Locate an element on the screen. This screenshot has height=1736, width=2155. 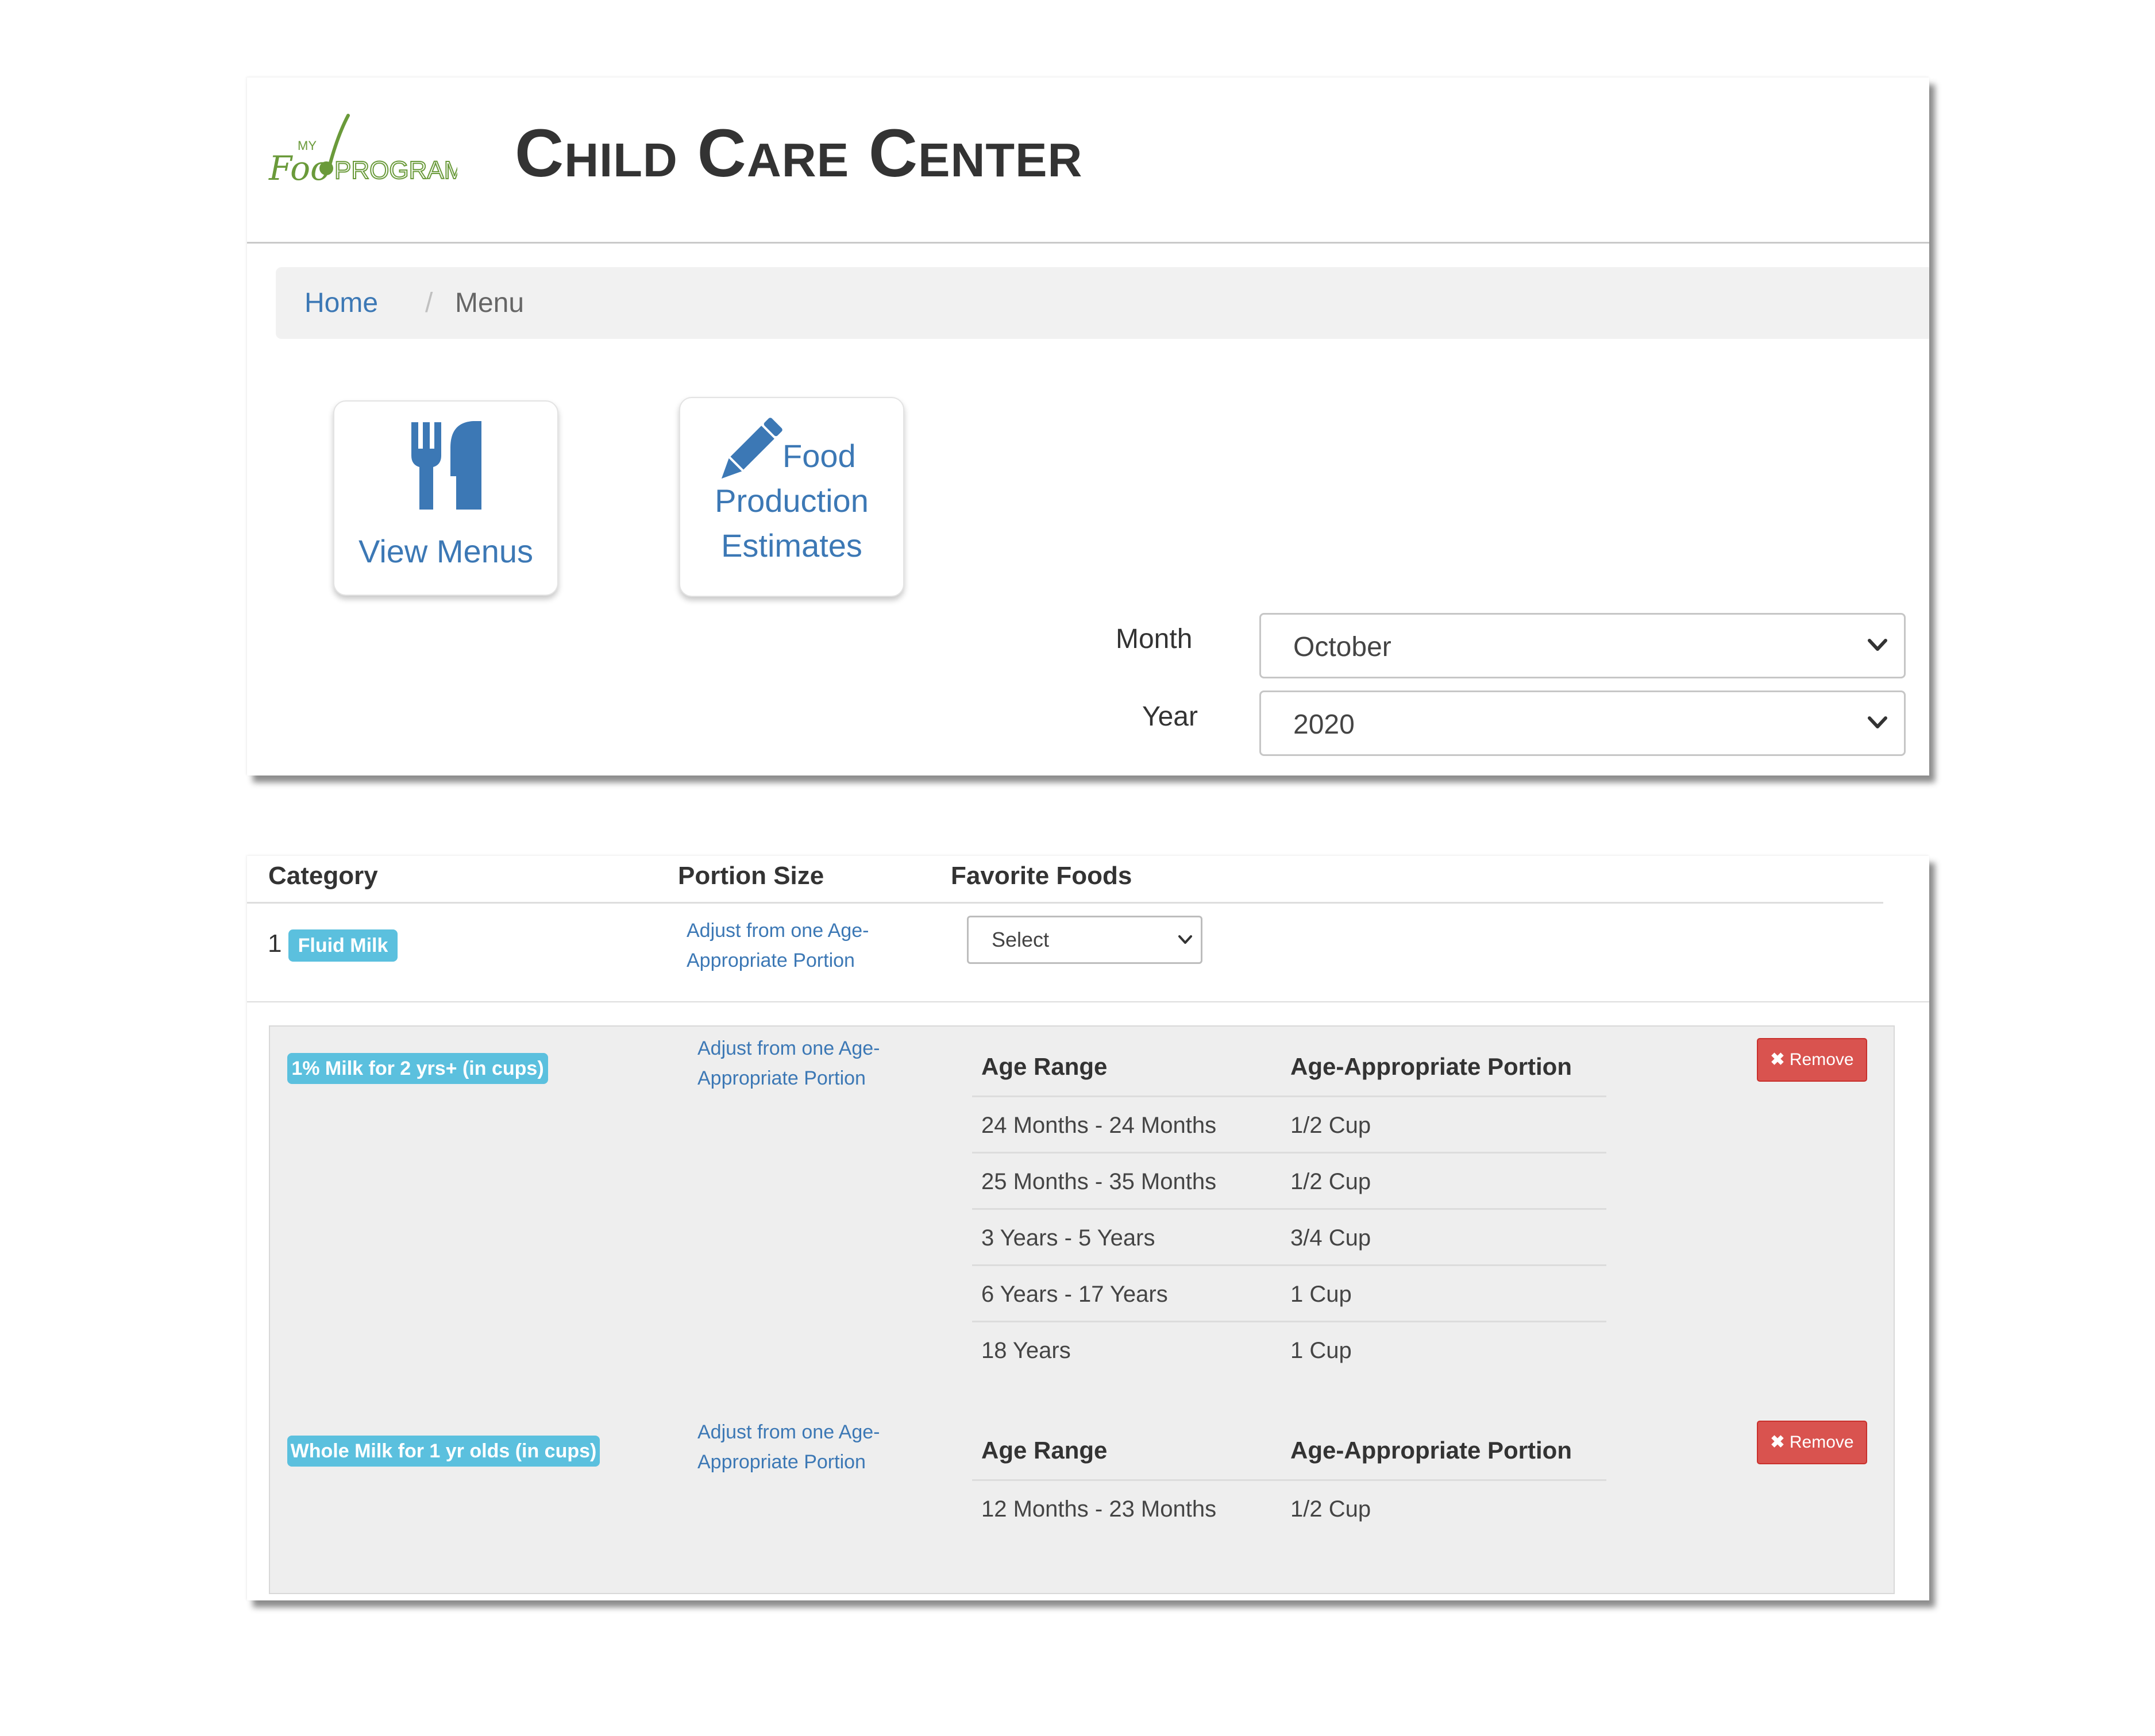
utensils-icon is located at coordinates (446, 465).